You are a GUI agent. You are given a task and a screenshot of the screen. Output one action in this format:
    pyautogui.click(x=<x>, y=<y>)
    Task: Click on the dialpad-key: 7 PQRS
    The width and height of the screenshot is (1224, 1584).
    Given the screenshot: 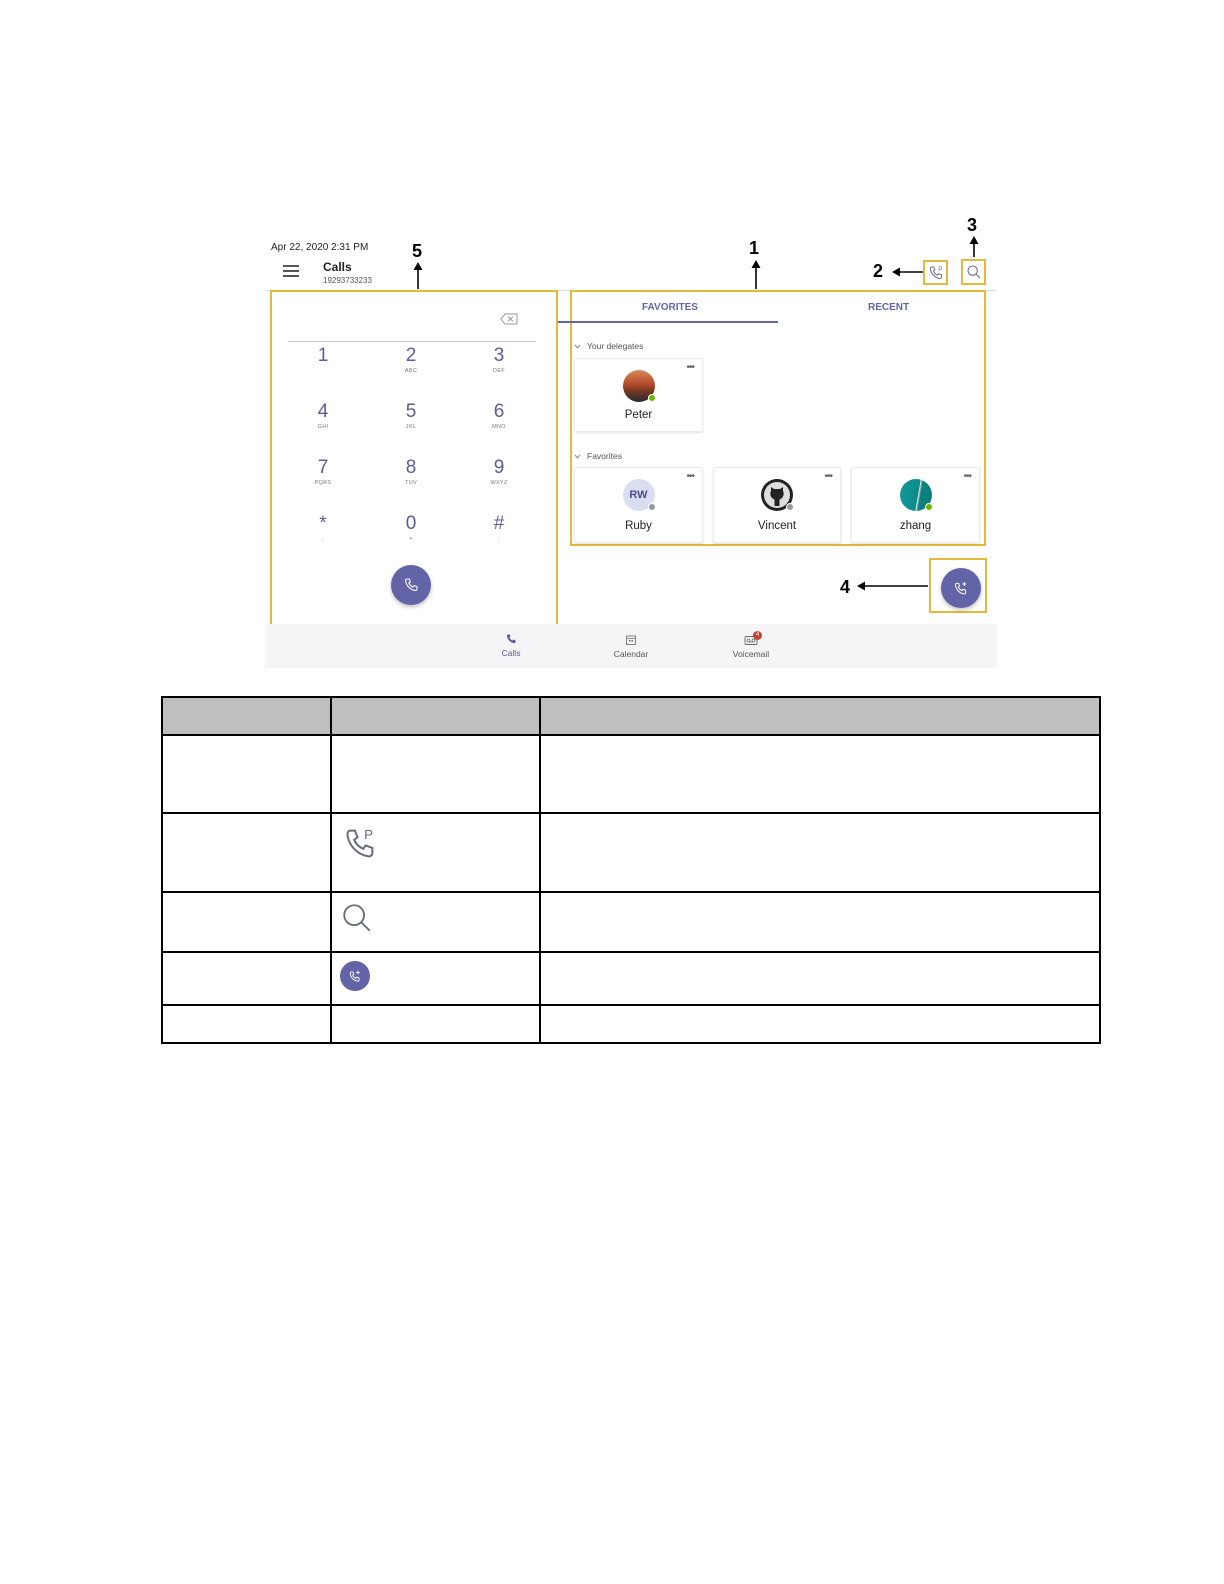 What is the action you would take?
    pyautogui.click(x=323, y=483)
    